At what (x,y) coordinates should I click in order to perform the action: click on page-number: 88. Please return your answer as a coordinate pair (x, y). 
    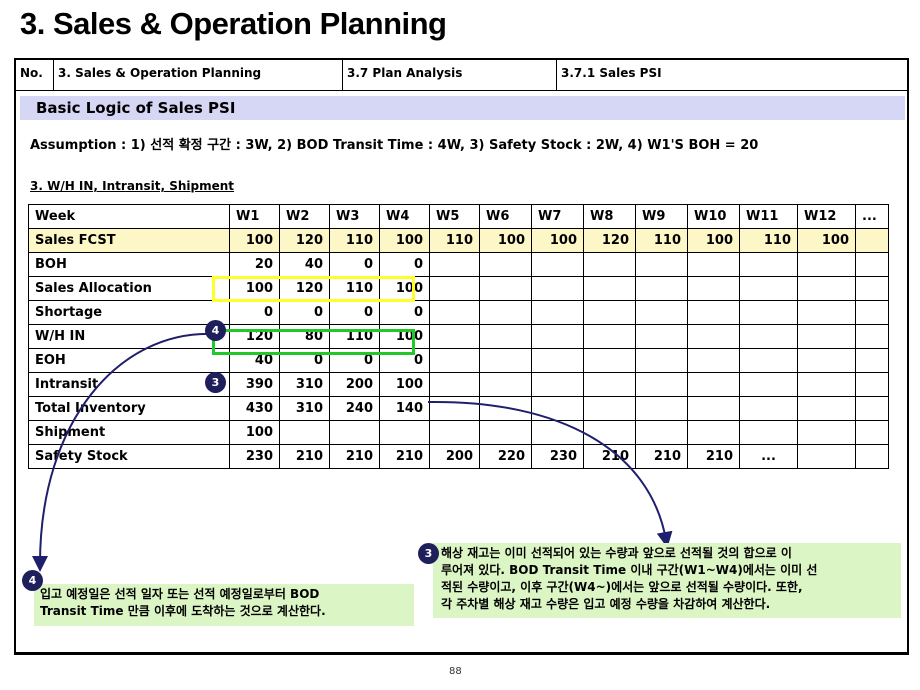
    Looking at the image, I should click on (455, 671).